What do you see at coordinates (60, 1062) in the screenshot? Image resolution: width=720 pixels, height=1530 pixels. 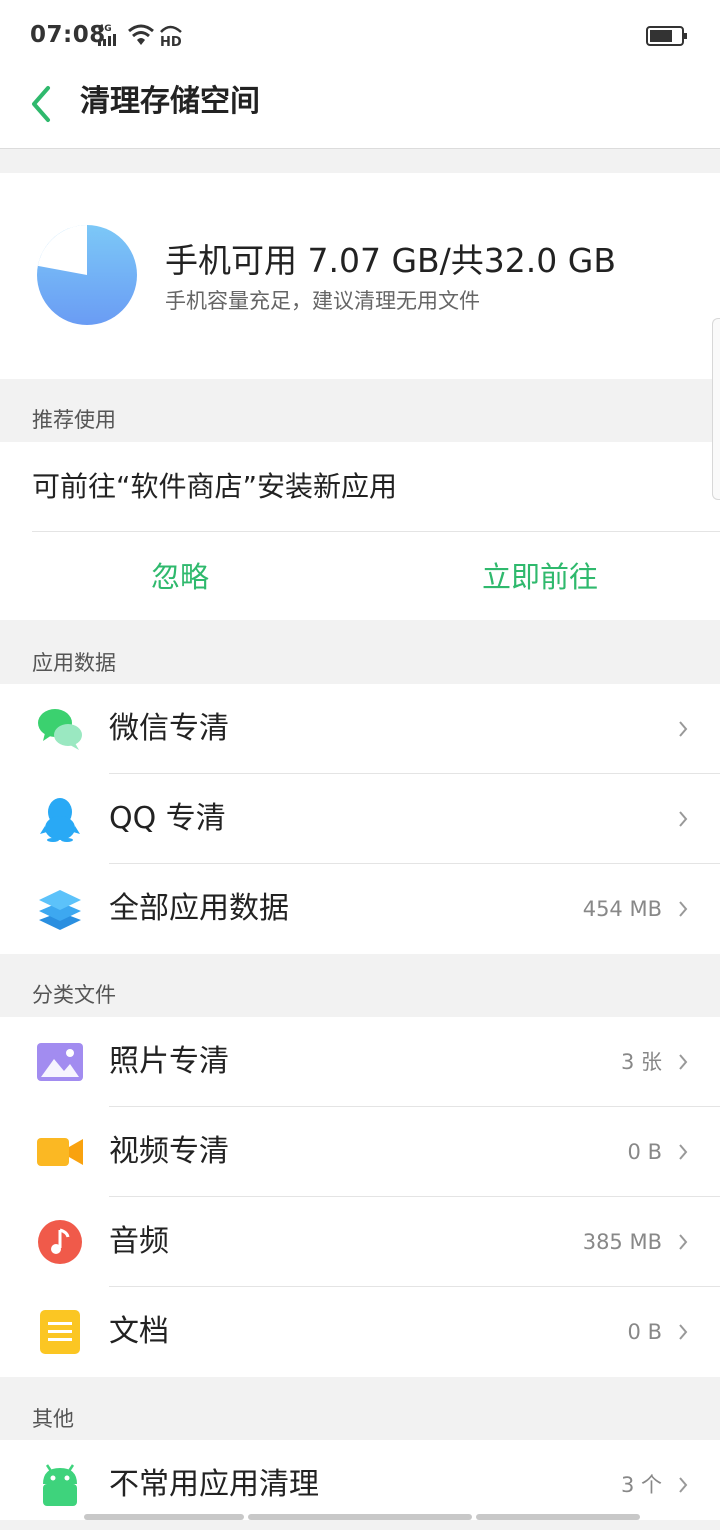 I see `photo-icon` at bounding box center [60, 1062].